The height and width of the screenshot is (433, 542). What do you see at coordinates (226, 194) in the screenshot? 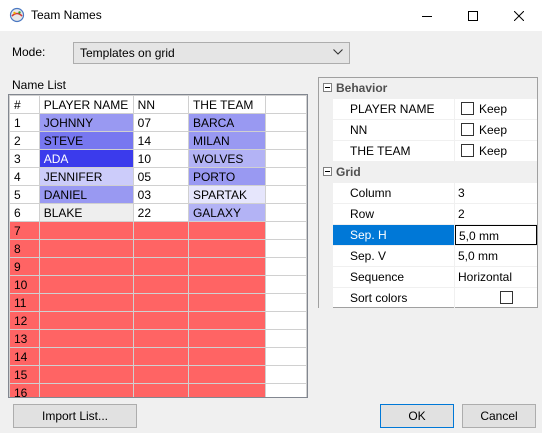
I see `team-cell: SPARTAK` at bounding box center [226, 194].